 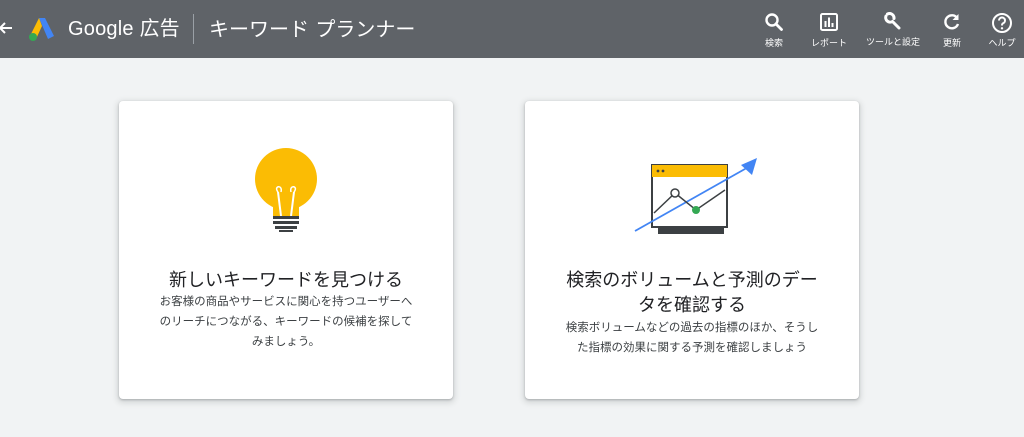 What do you see at coordinates (774, 34) in the screenshot?
I see `search-button: 検索` at bounding box center [774, 34].